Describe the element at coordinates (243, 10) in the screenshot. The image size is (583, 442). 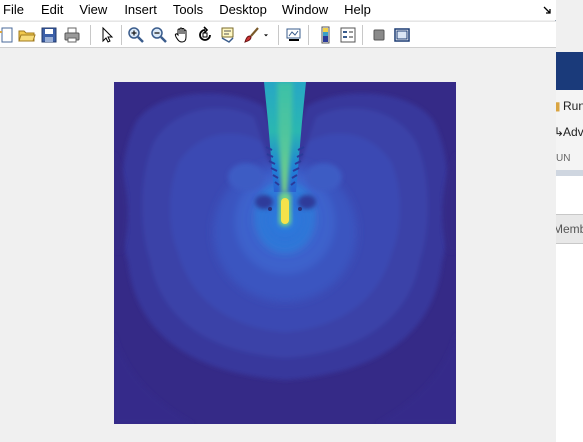
I see `menu-desktop: Desktop` at that location.